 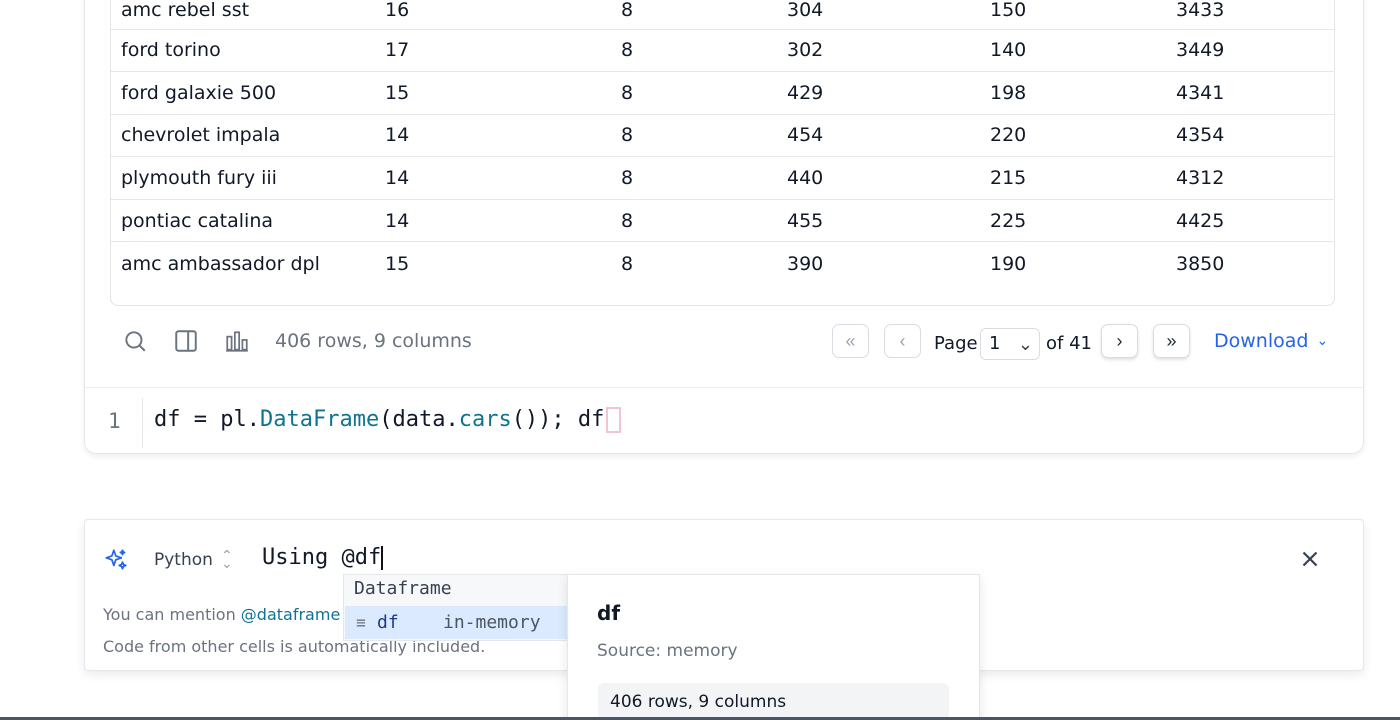 What do you see at coordinates (243, 51) in the screenshot?
I see `table-cell: ford torino` at bounding box center [243, 51].